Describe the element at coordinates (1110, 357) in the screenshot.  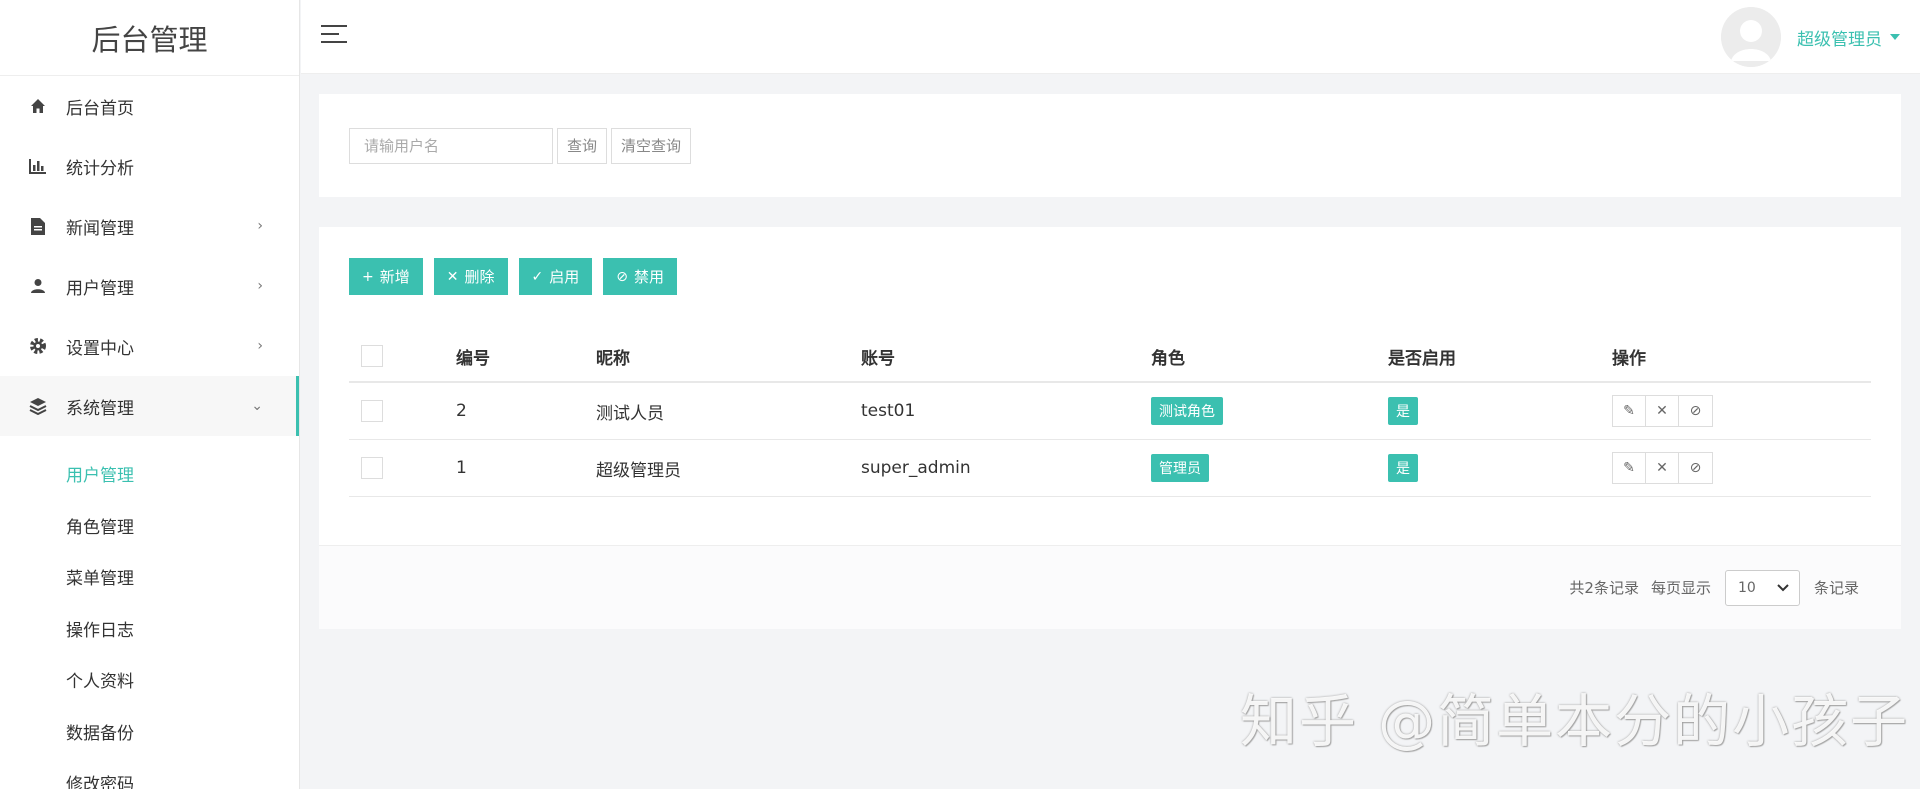
I see `table-header: 编号 昵称 账号 角色 是否启用 操作` at that location.